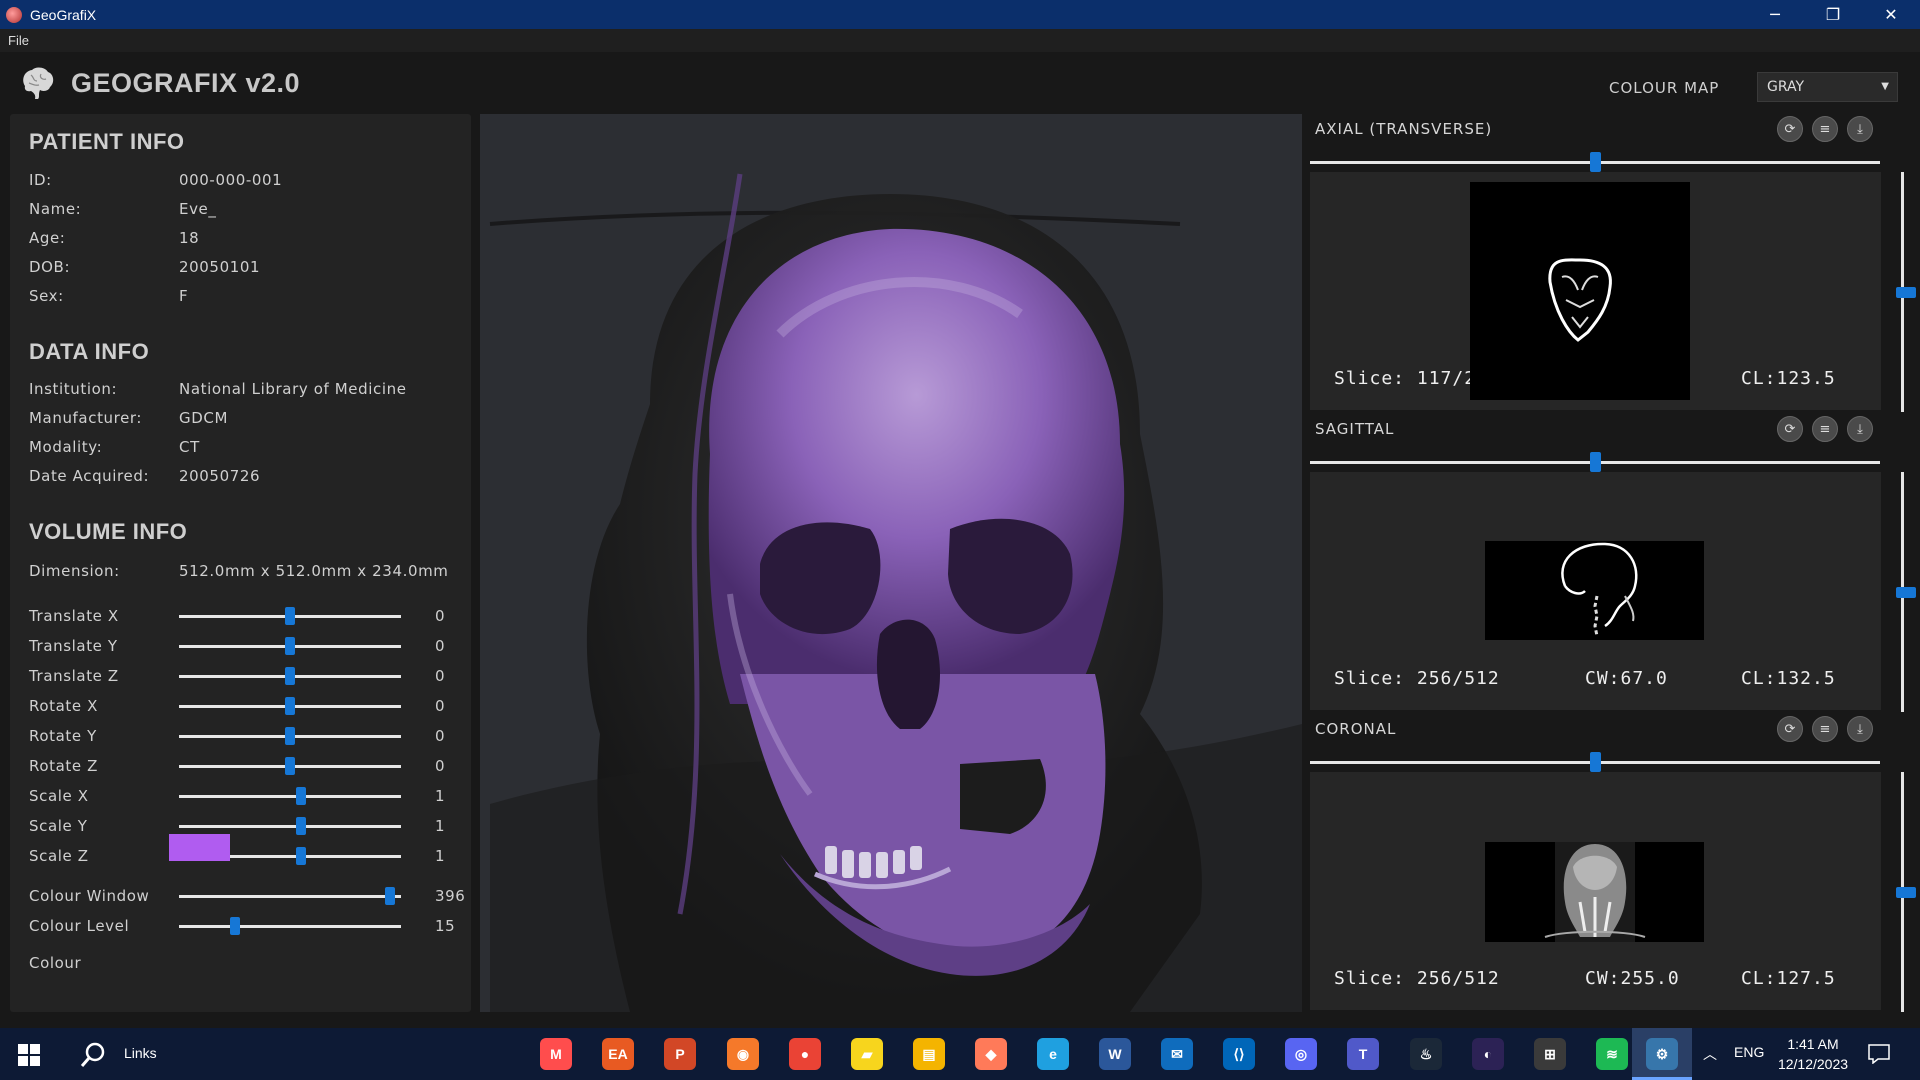  What do you see at coordinates (1239, 1054) in the screenshot?
I see `vscode-icon: ⟨⟩` at bounding box center [1239, 1054].